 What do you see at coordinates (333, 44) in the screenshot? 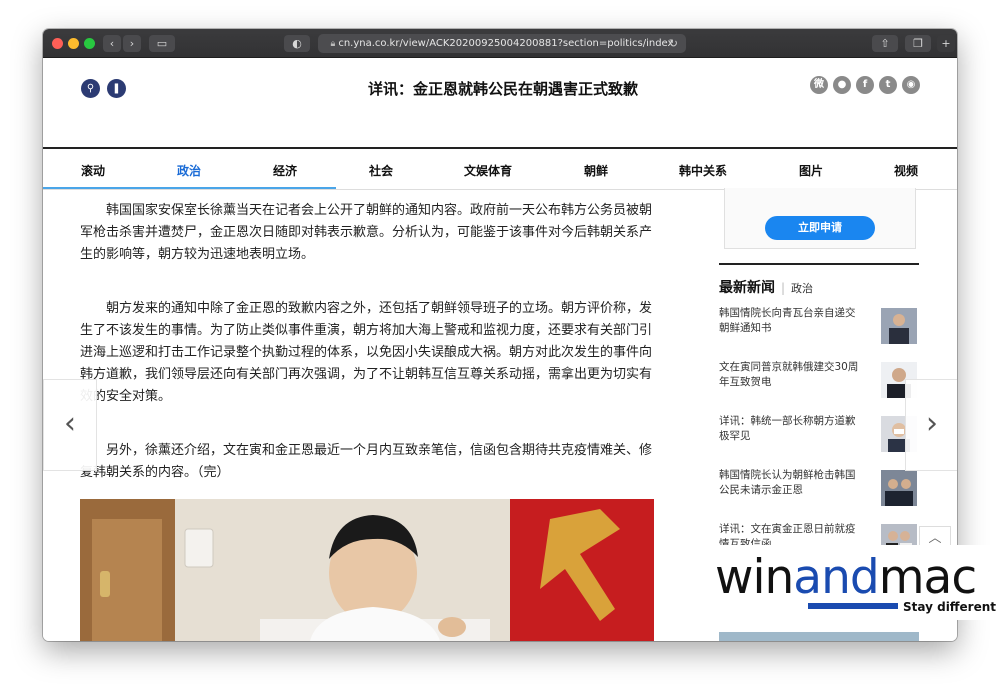
I see `lock-icon: 🔒︎` at bounding box center [333, 44].